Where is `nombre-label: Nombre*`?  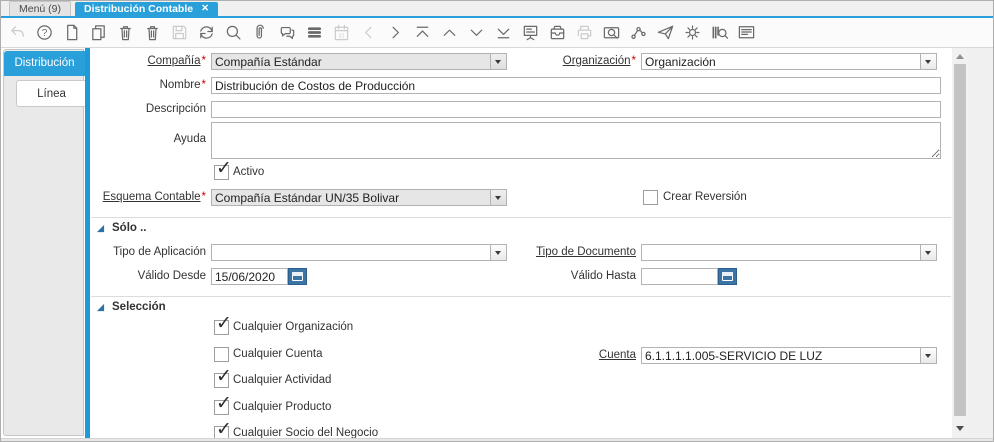
nombre-label: Nombre* is located at coordinates (182, 85).